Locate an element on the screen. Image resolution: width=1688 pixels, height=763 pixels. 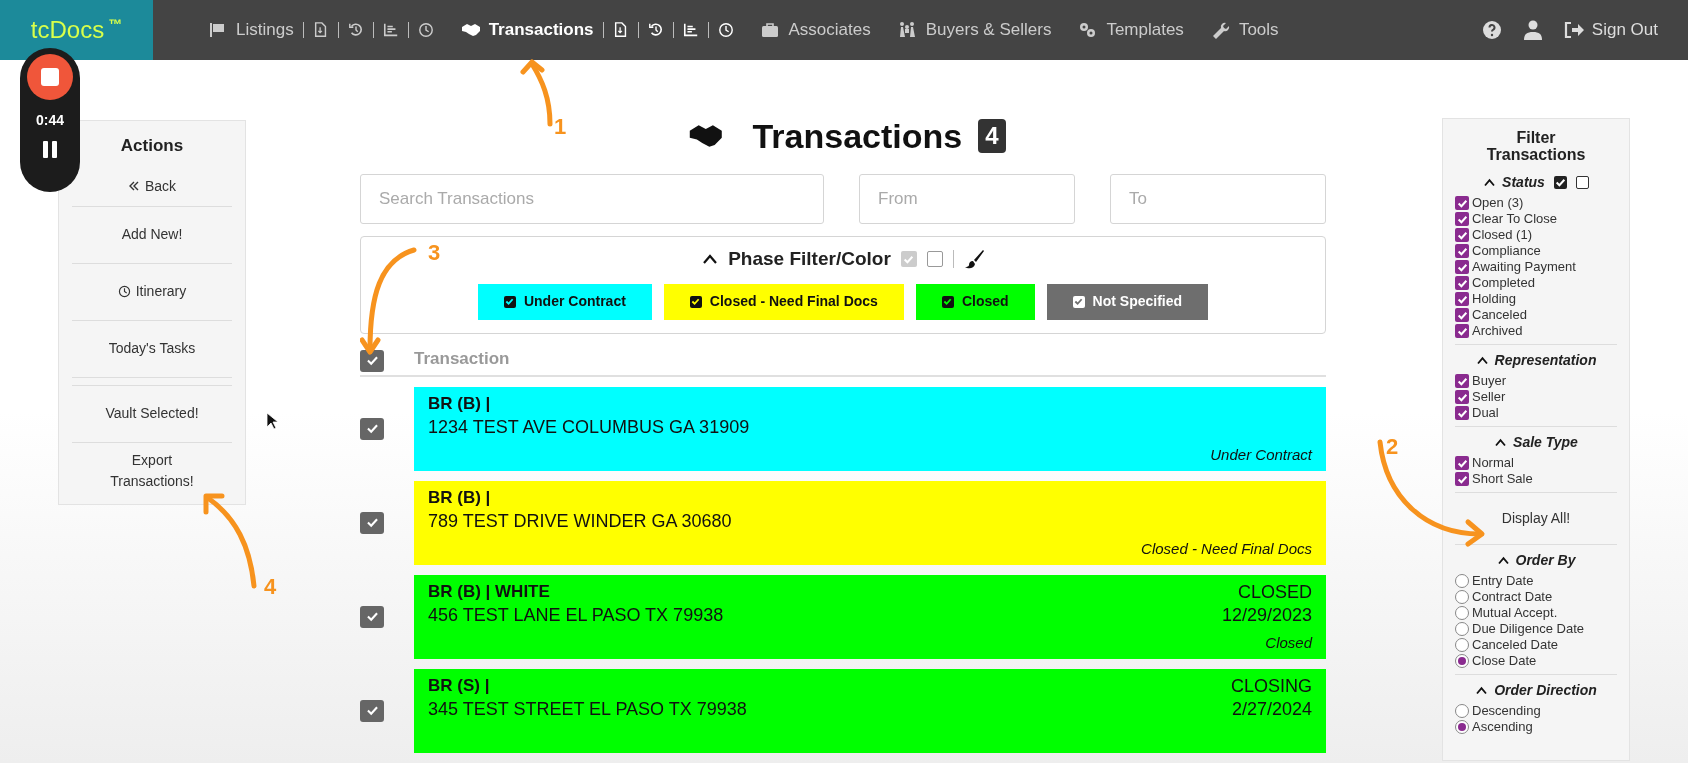
filter-option: Ascending is located at coordinates (1502, 727).